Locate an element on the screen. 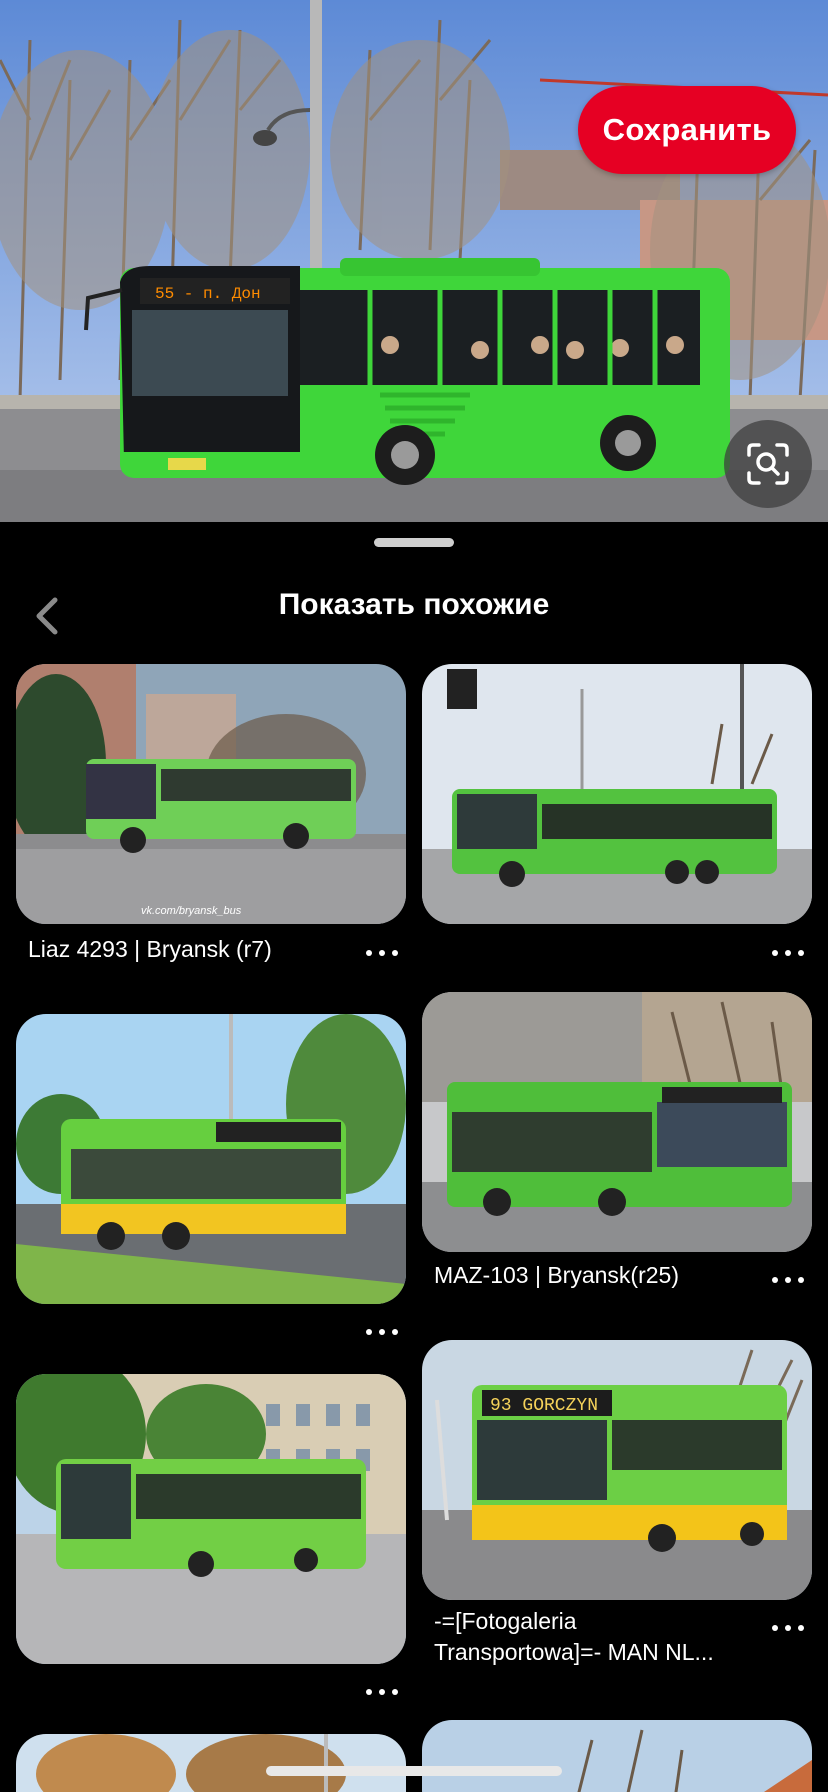 This screenshot has height=1792, width=828. visual-search-icon is located at coordinates (768, 464).